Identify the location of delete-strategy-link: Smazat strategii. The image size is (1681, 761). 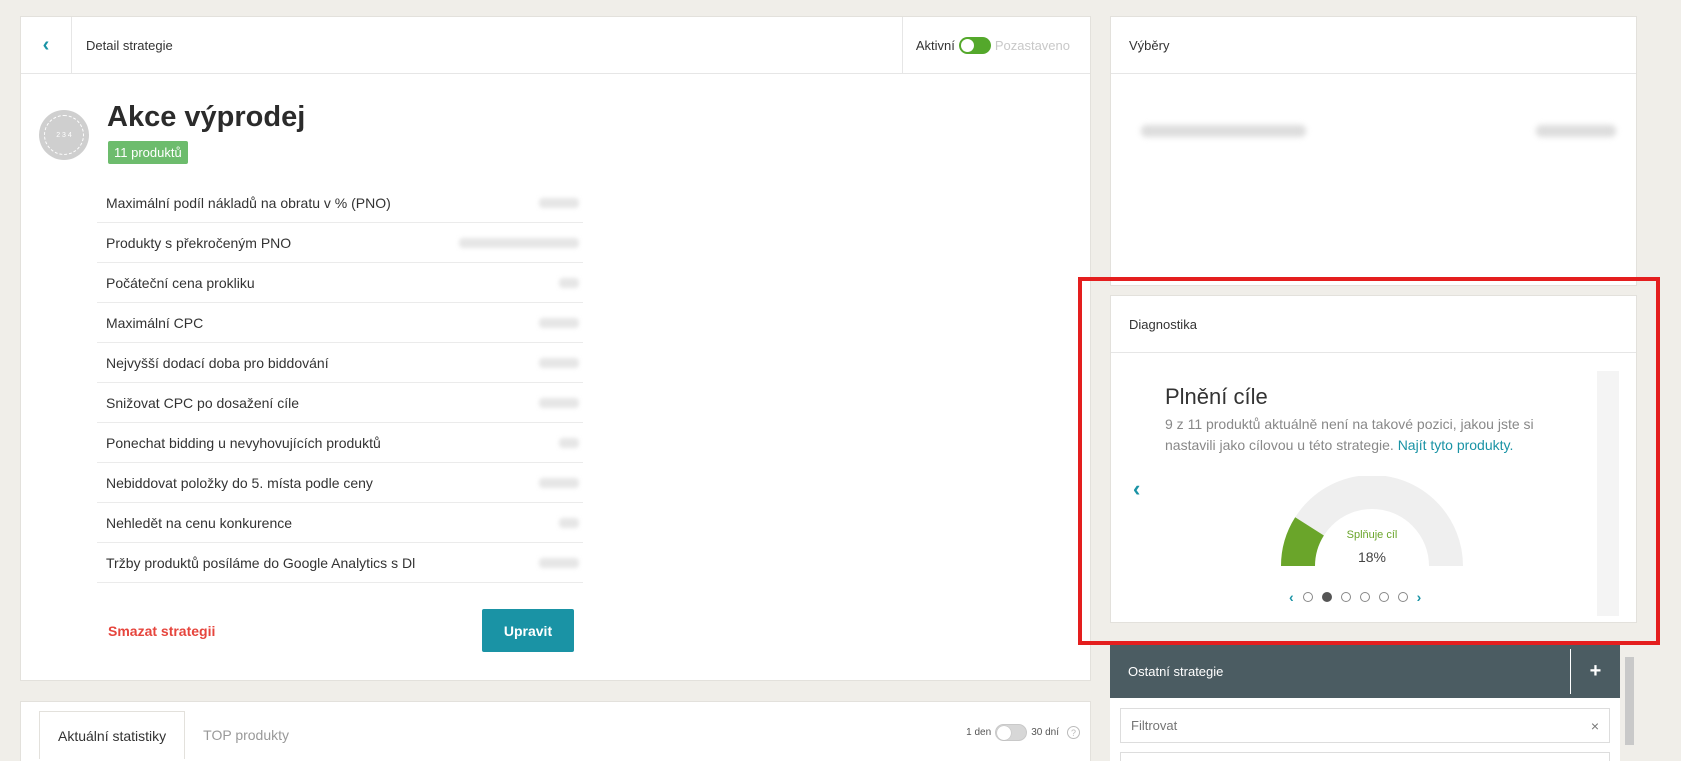
(161, 631).